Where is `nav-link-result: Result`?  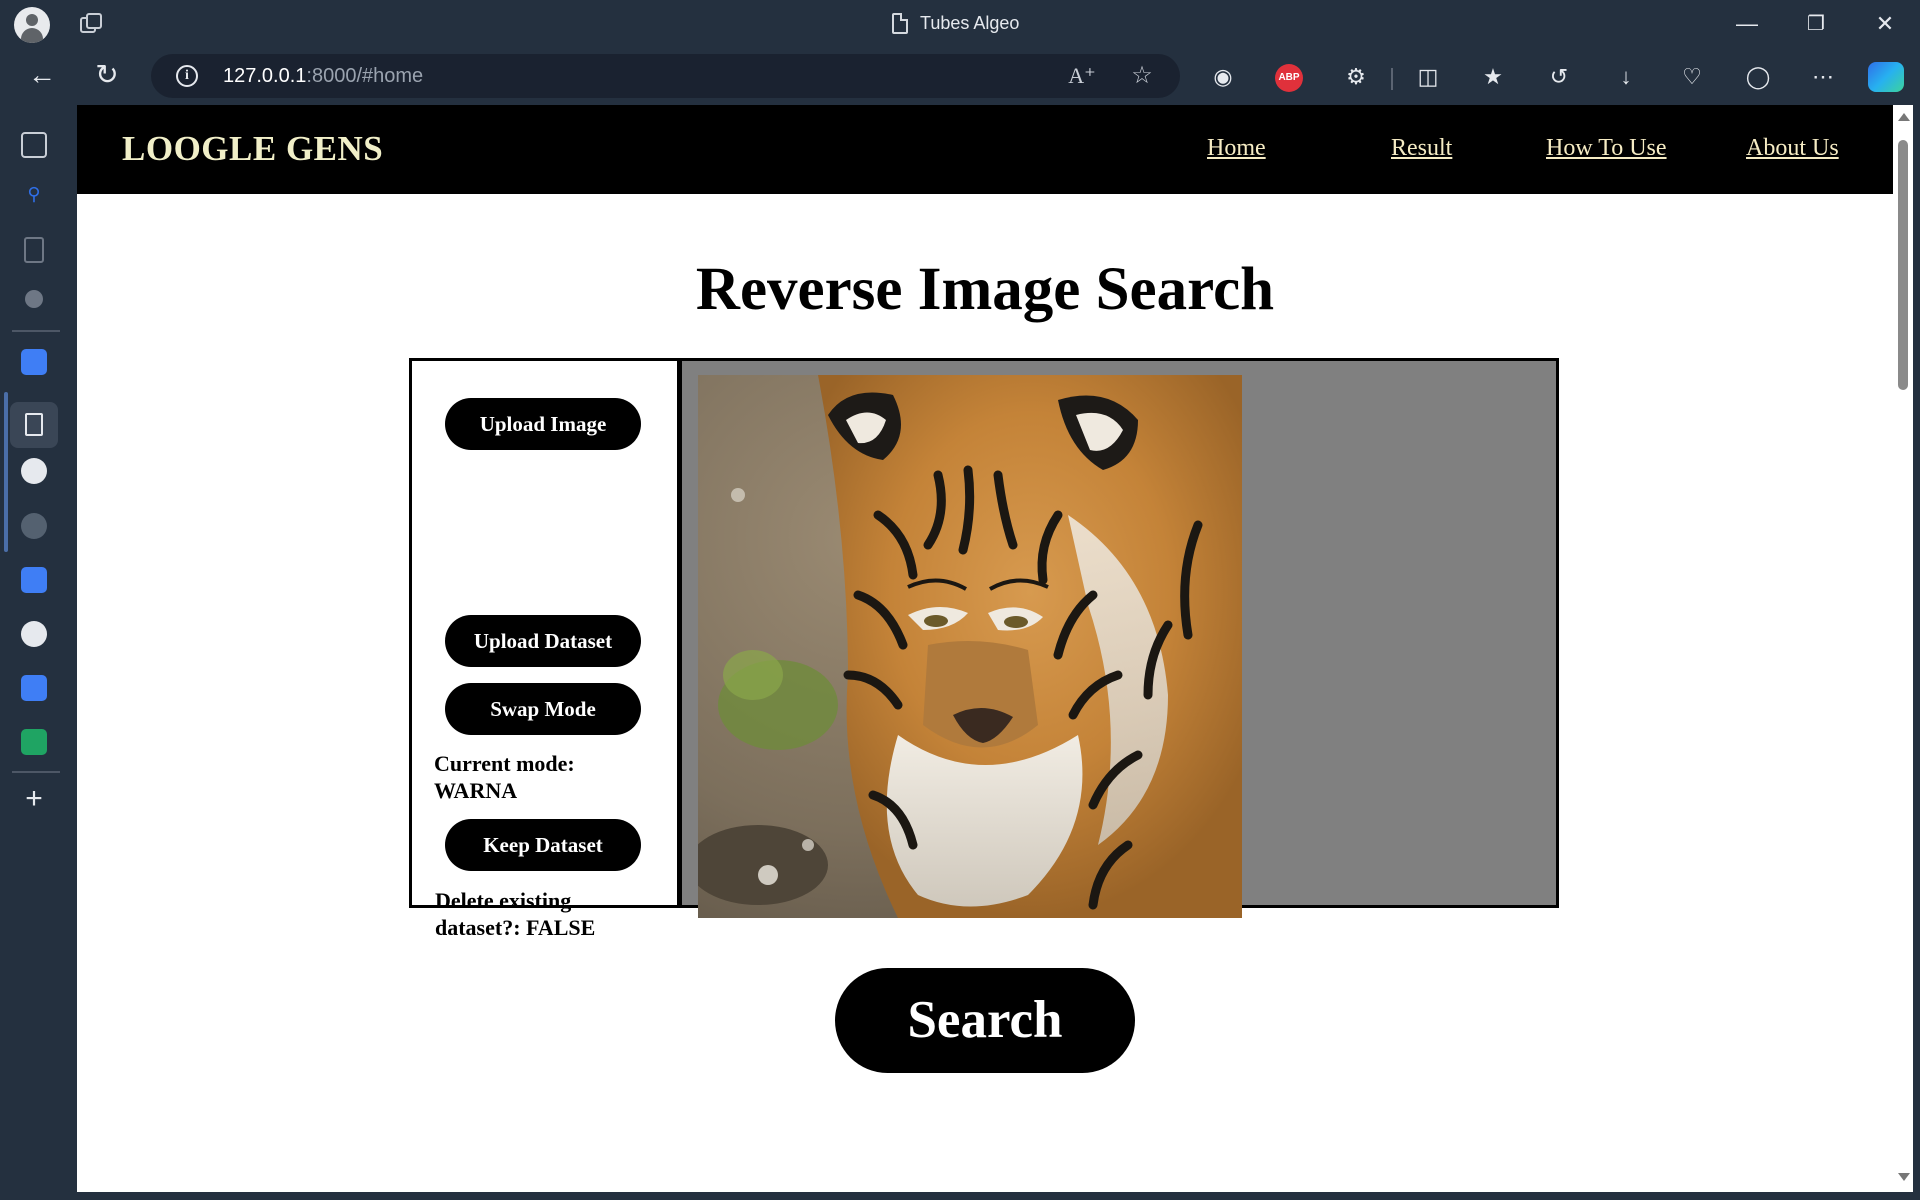 nav-link-result: Result is located at coordinates (1421, 148).